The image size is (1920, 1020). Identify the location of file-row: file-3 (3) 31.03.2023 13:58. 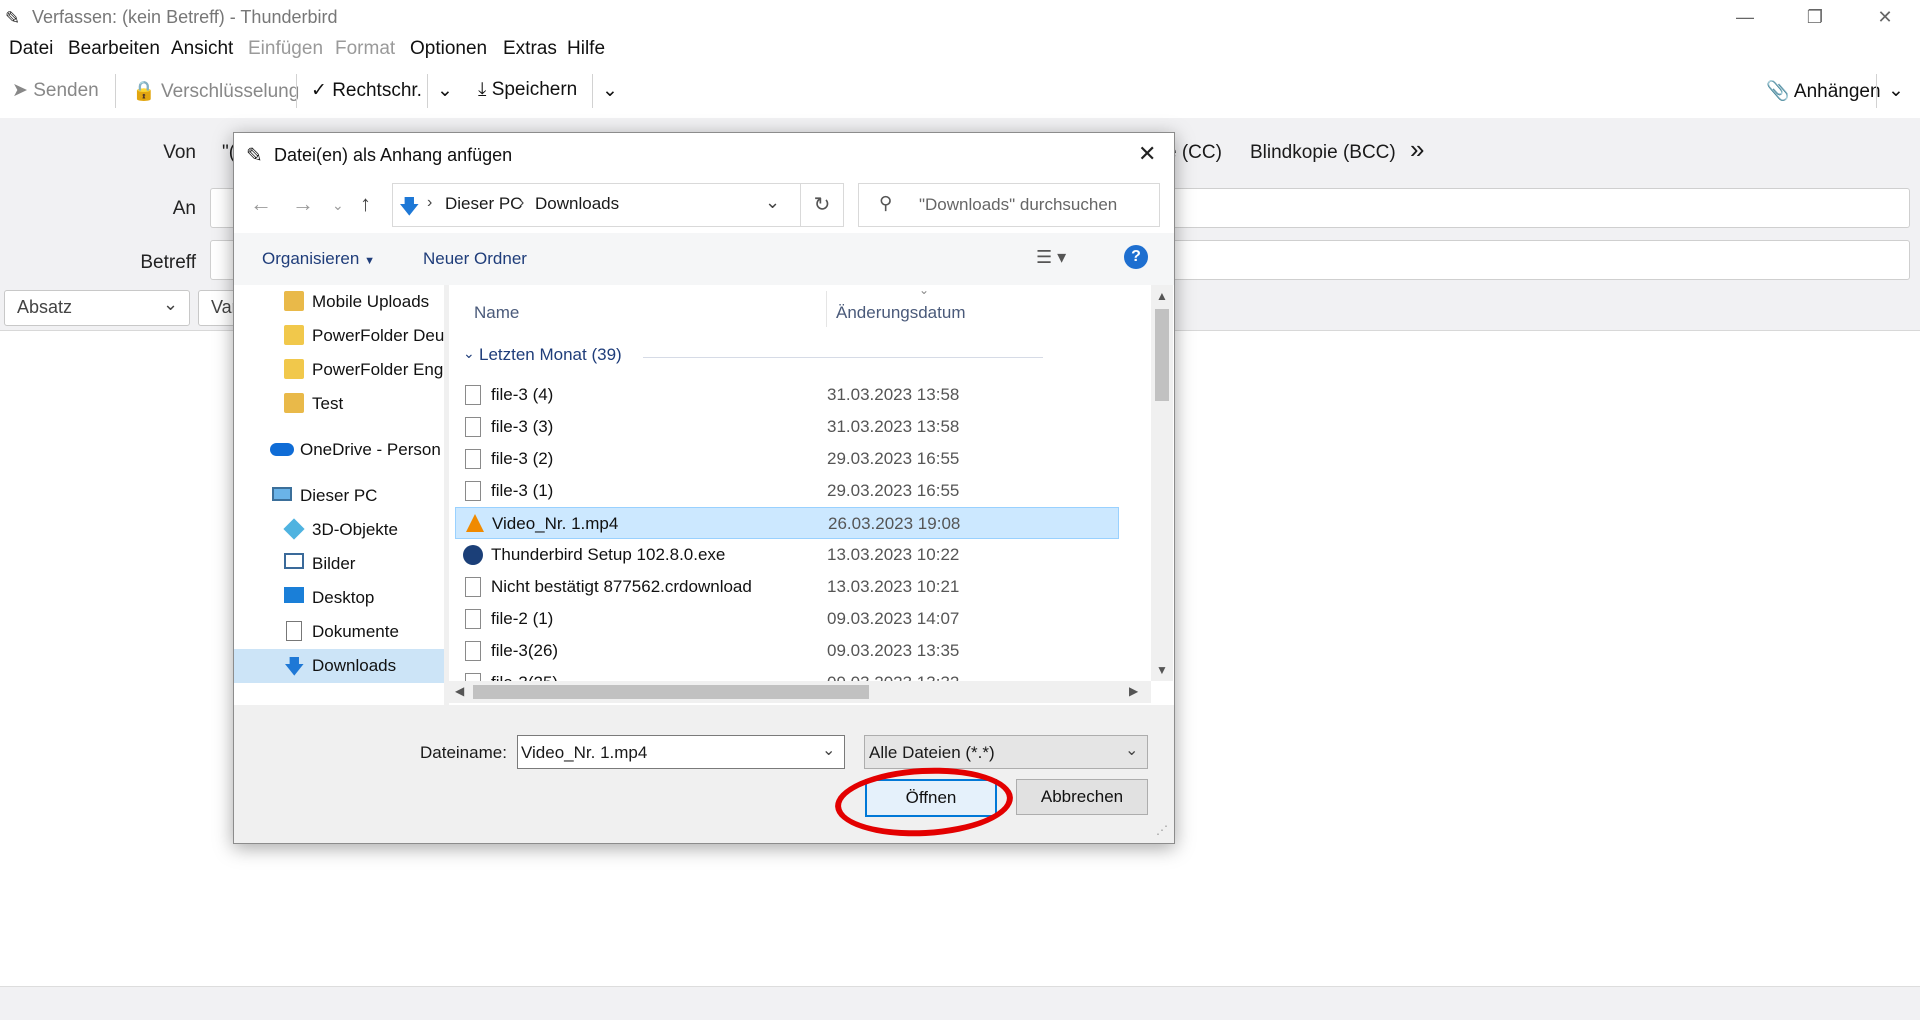
(787, 427).